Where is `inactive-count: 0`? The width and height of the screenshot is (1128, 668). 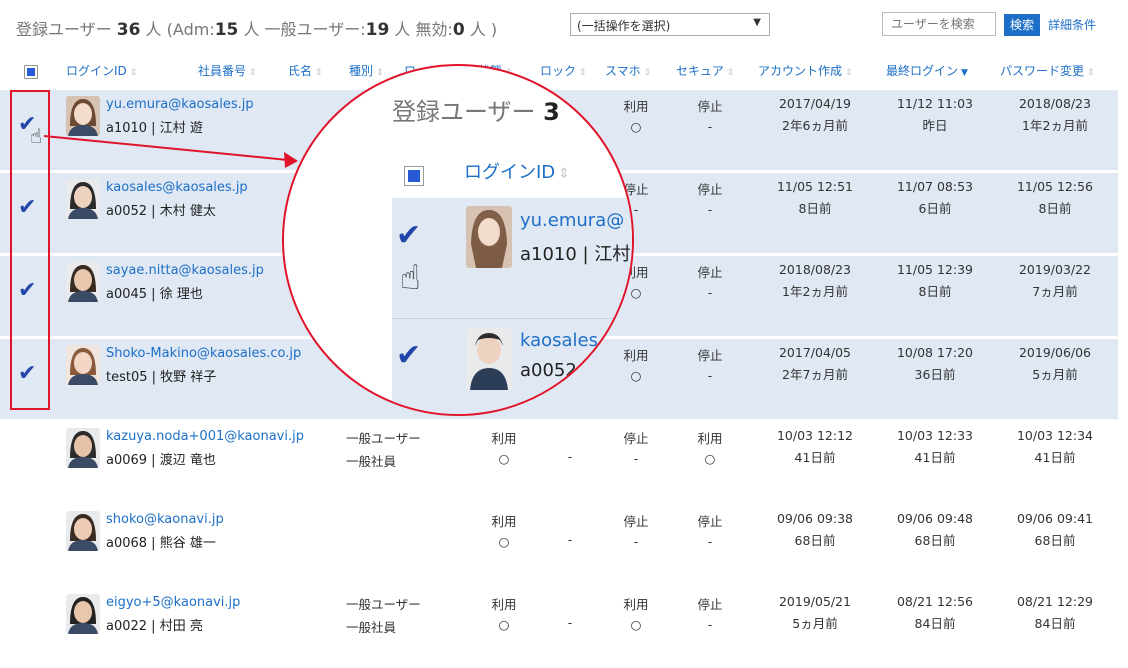 inactive-count: 0 is located at coordinates (458, 30).